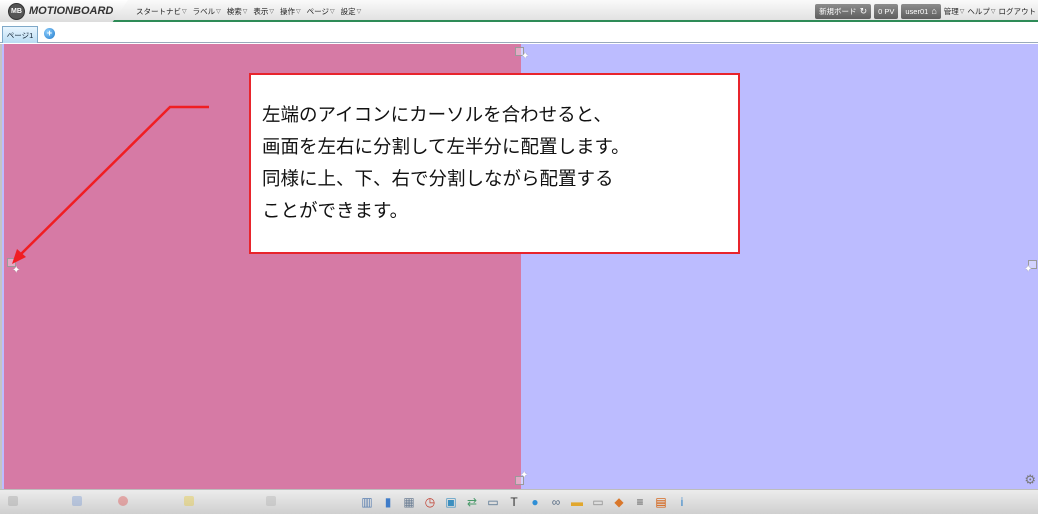  I want to click on menu-label: 表示, so click(261, 11).